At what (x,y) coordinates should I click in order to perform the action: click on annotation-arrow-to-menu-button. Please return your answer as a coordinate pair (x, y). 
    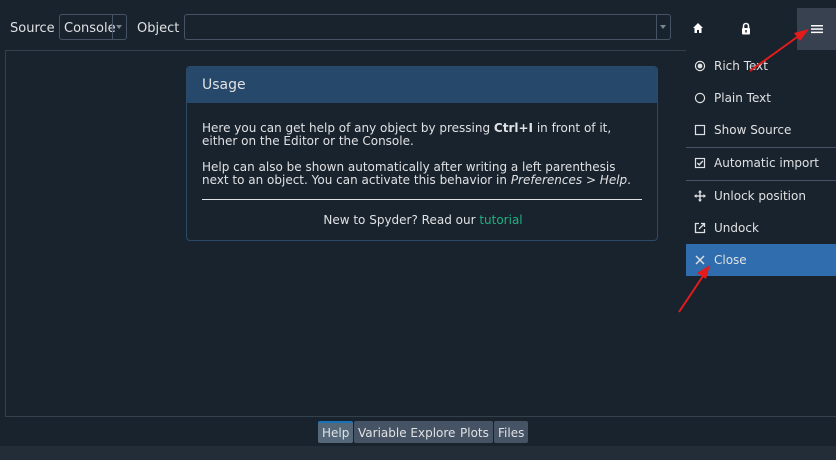
    Looking at the image, I should click on (779, 50).